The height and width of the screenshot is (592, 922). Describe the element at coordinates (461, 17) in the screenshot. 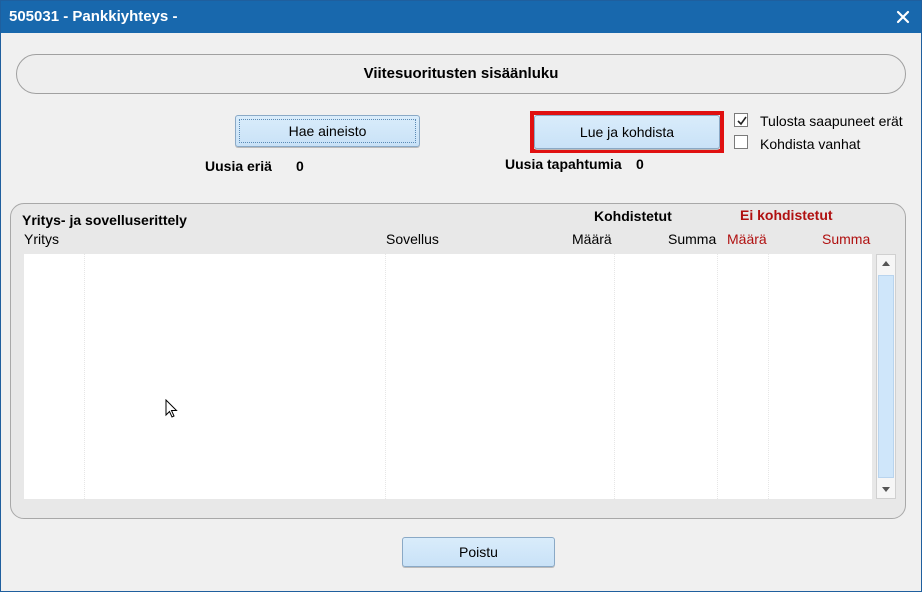

I see `title-bar: 505031 - Pankkiyhteys -` at that location.